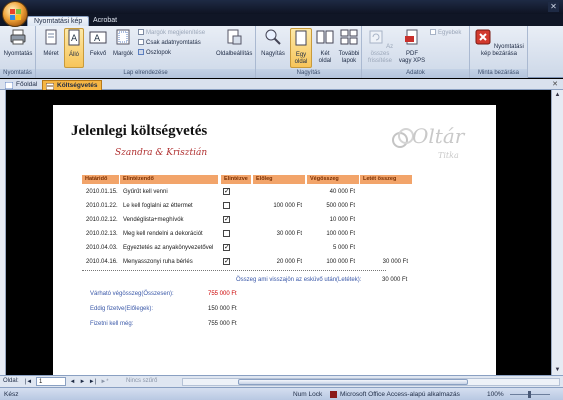  Describe the element at coordinates (529, 394) in the screenshot. I see `zoom-slider-knob` at that location.